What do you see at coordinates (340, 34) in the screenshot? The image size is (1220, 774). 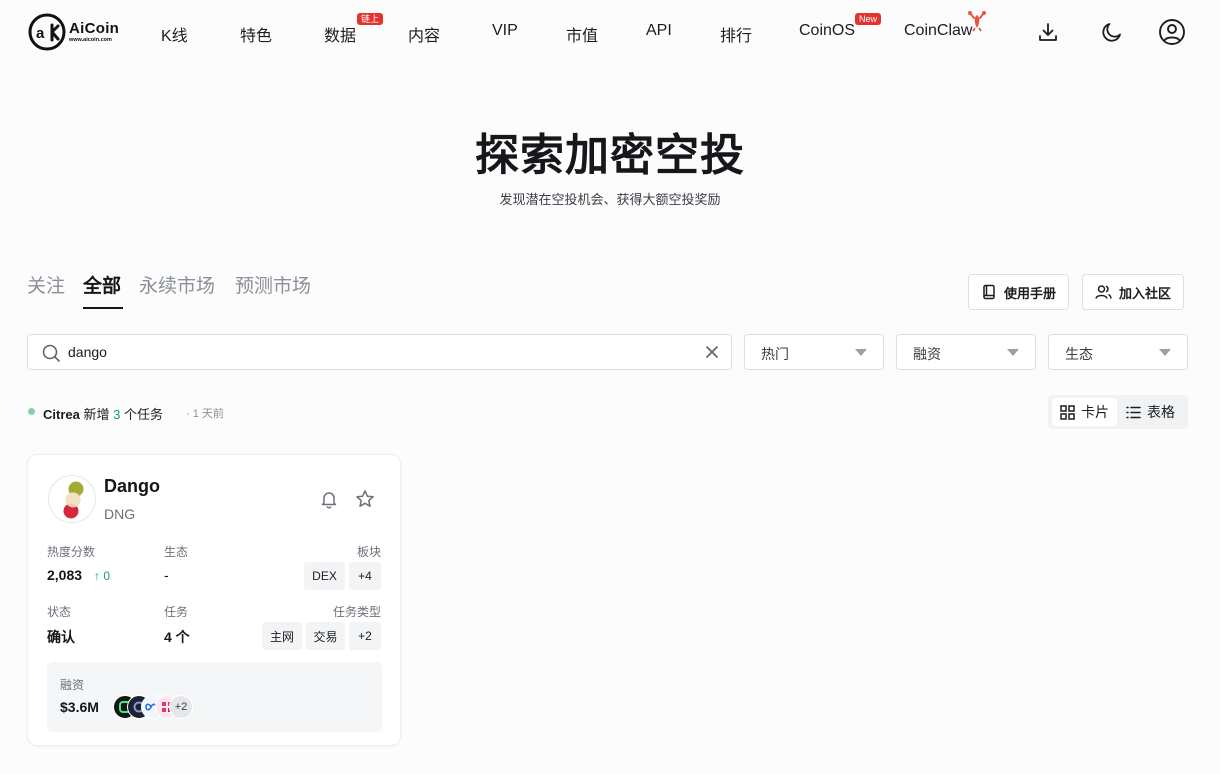 I see `nav-item-data: 数据` at bounding box center [340, 34].